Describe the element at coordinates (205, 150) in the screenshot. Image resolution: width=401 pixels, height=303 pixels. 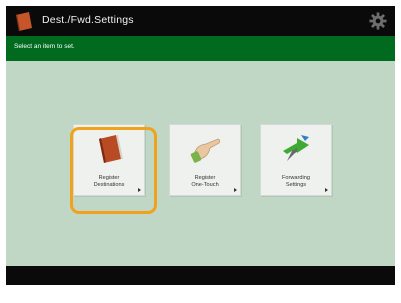
I see `hand-touch-icon` at that location.